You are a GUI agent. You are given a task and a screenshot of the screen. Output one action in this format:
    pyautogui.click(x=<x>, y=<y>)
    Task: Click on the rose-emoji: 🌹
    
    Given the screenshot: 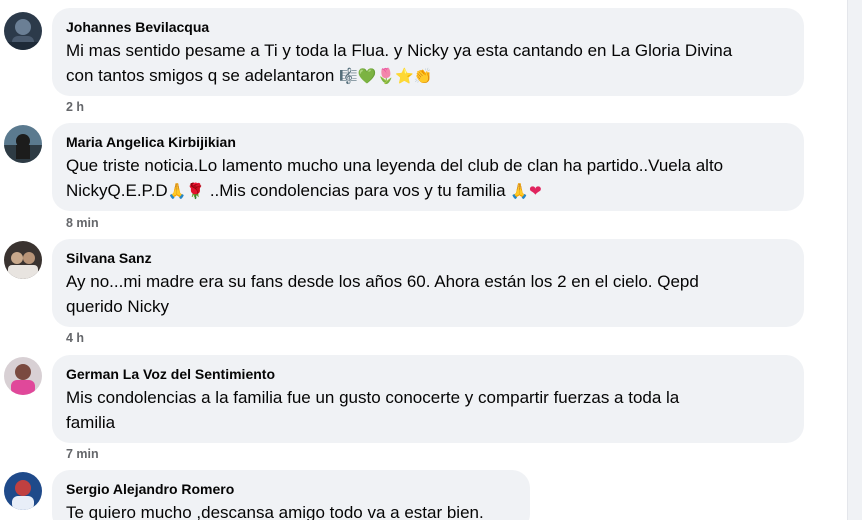 What is the action you would take?
    pyautogui.click(x=196, y=191)
    